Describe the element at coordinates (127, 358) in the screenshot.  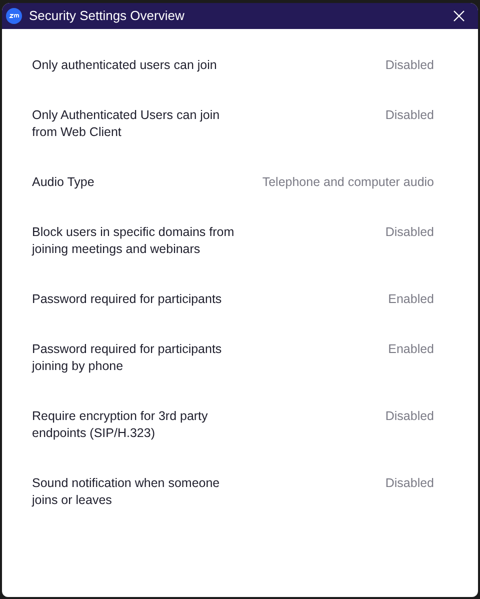
I see `setting-label: Password required for participants joining by phone` at that location.